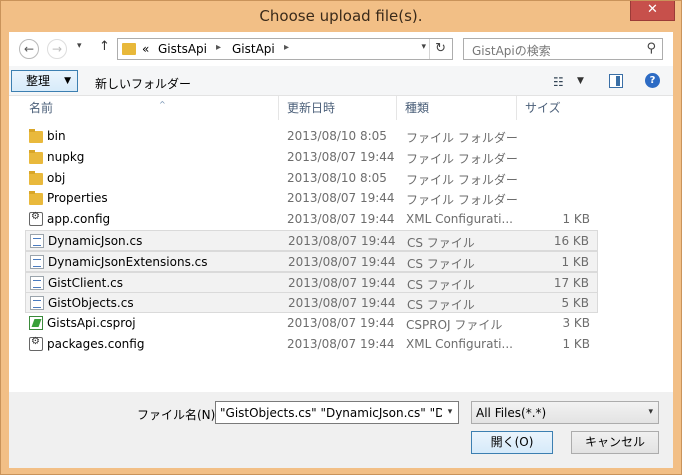  I want to click on column-header-name: 名前 ^, so click(150, 108).